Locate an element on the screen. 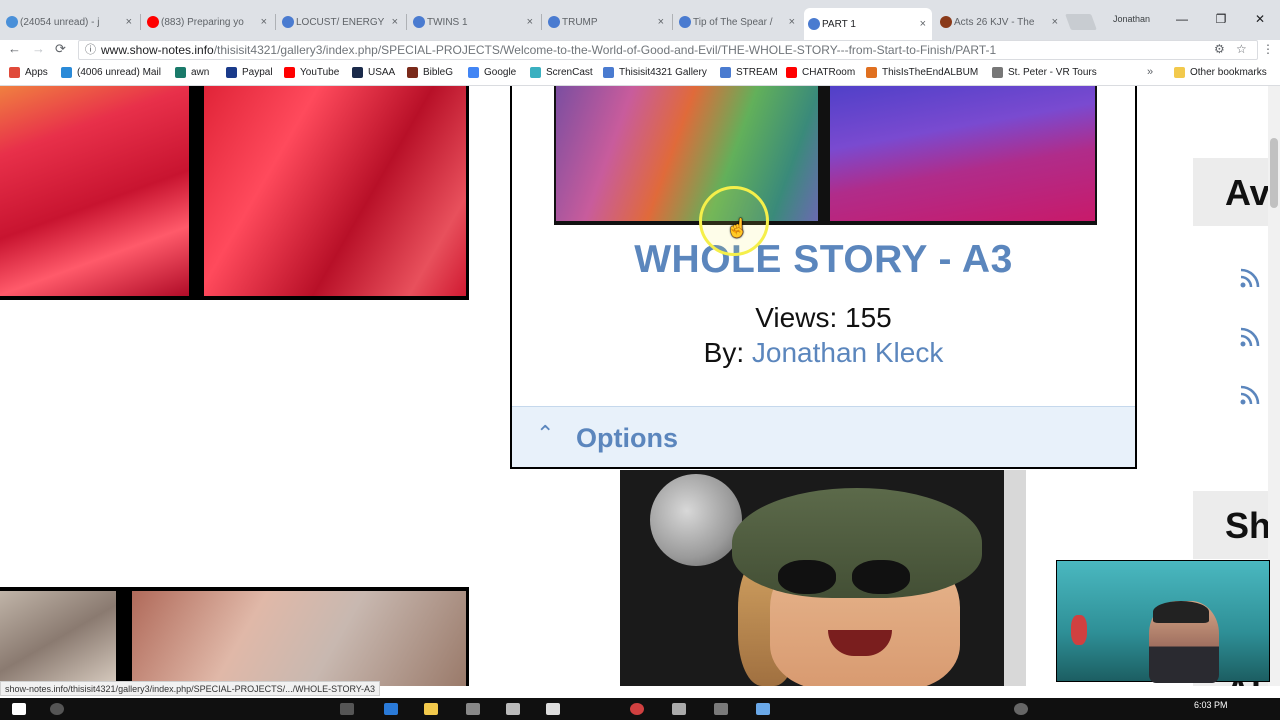 This screenshot has height=720, width=1280. bookmark-usaa: USAA is located at coordinates (373, 72).